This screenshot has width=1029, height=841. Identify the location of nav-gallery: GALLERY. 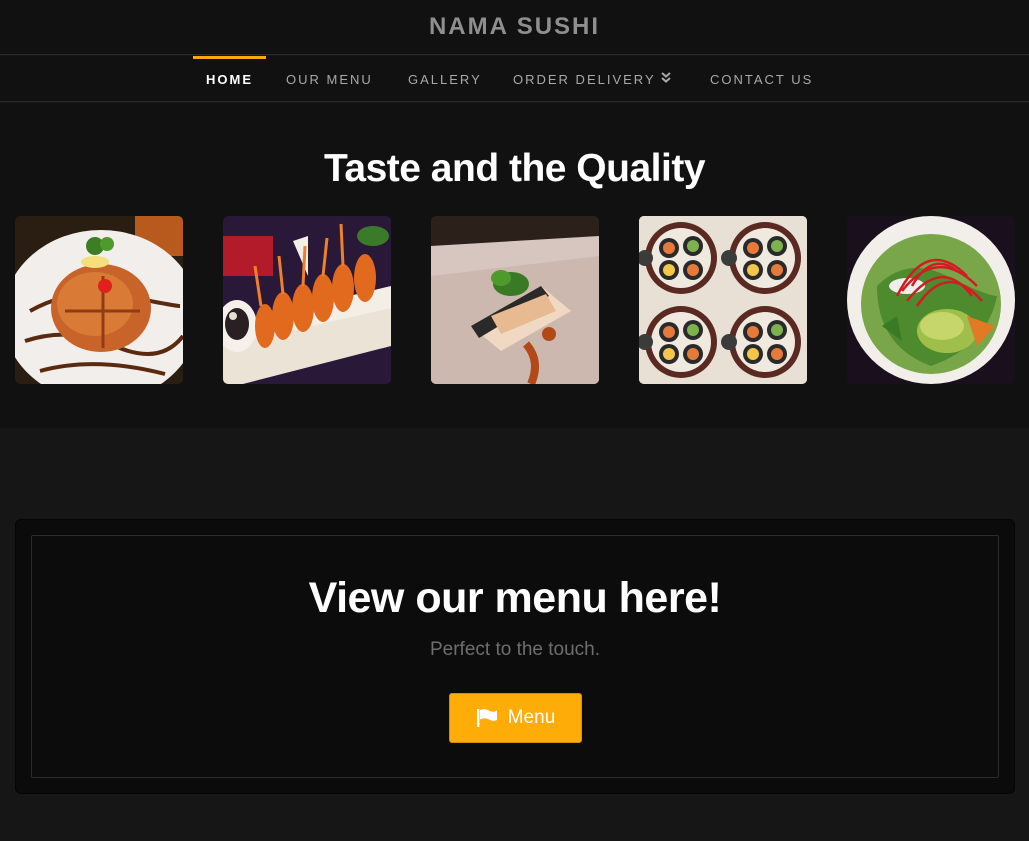
(445, 79).